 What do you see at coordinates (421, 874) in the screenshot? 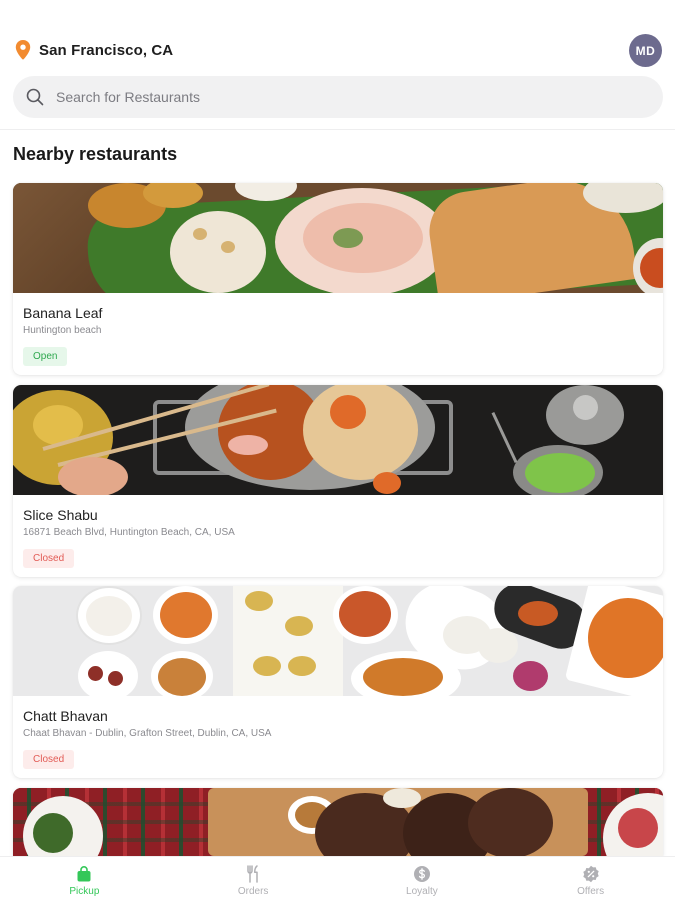
I see `dollar-coin-icon` at bounding box center [421, 874].